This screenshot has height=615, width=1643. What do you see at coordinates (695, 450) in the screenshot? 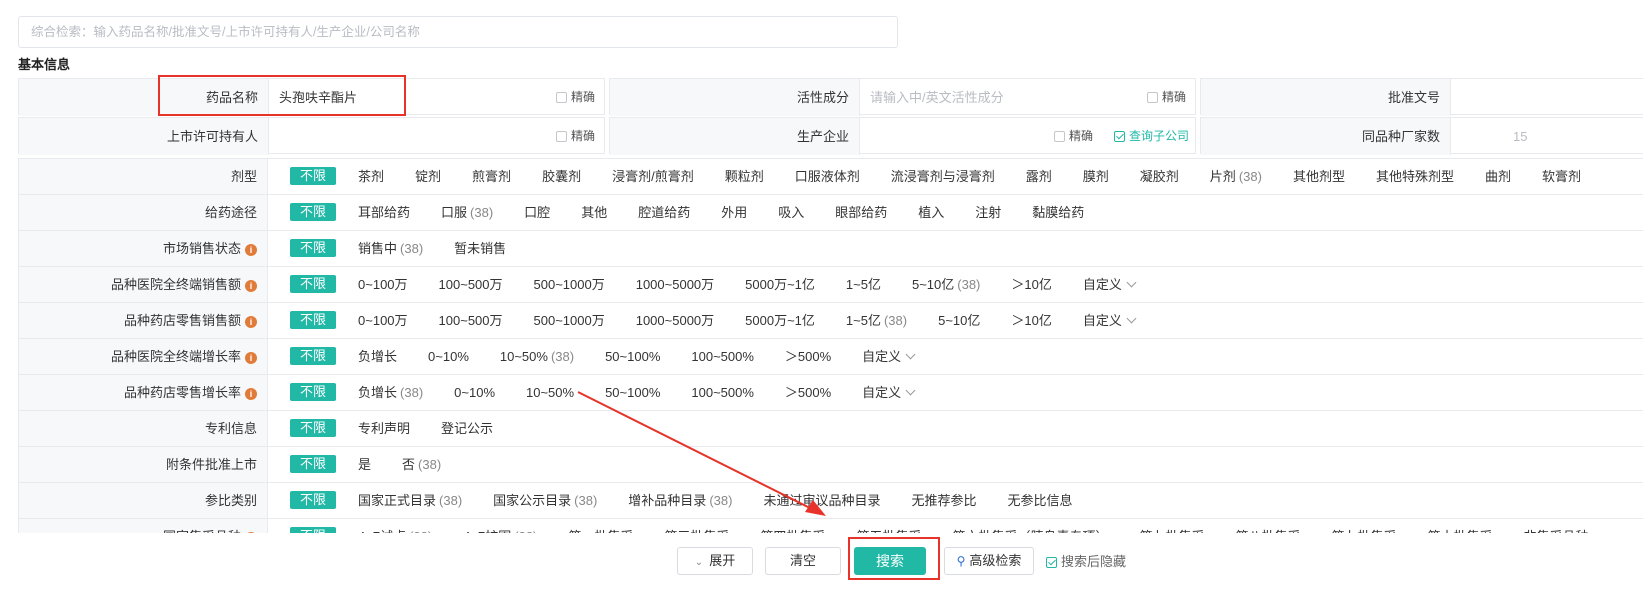
I see `arrow-shaft` at bounding box center [695, 450].